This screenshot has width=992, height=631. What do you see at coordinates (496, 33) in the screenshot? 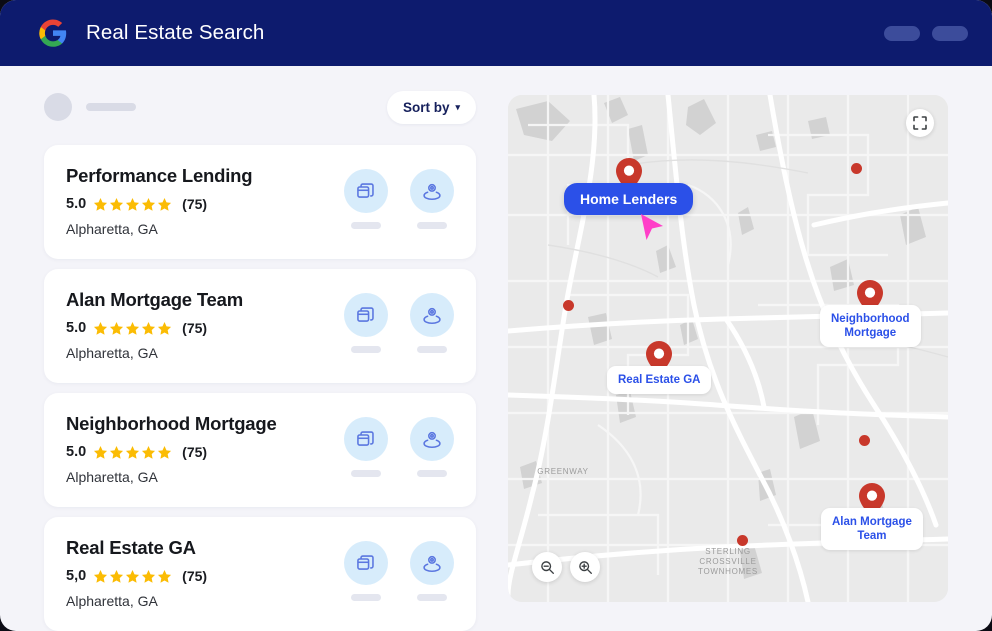
I see `app-header: Real Estate Search` at bounding box center [496, 33].